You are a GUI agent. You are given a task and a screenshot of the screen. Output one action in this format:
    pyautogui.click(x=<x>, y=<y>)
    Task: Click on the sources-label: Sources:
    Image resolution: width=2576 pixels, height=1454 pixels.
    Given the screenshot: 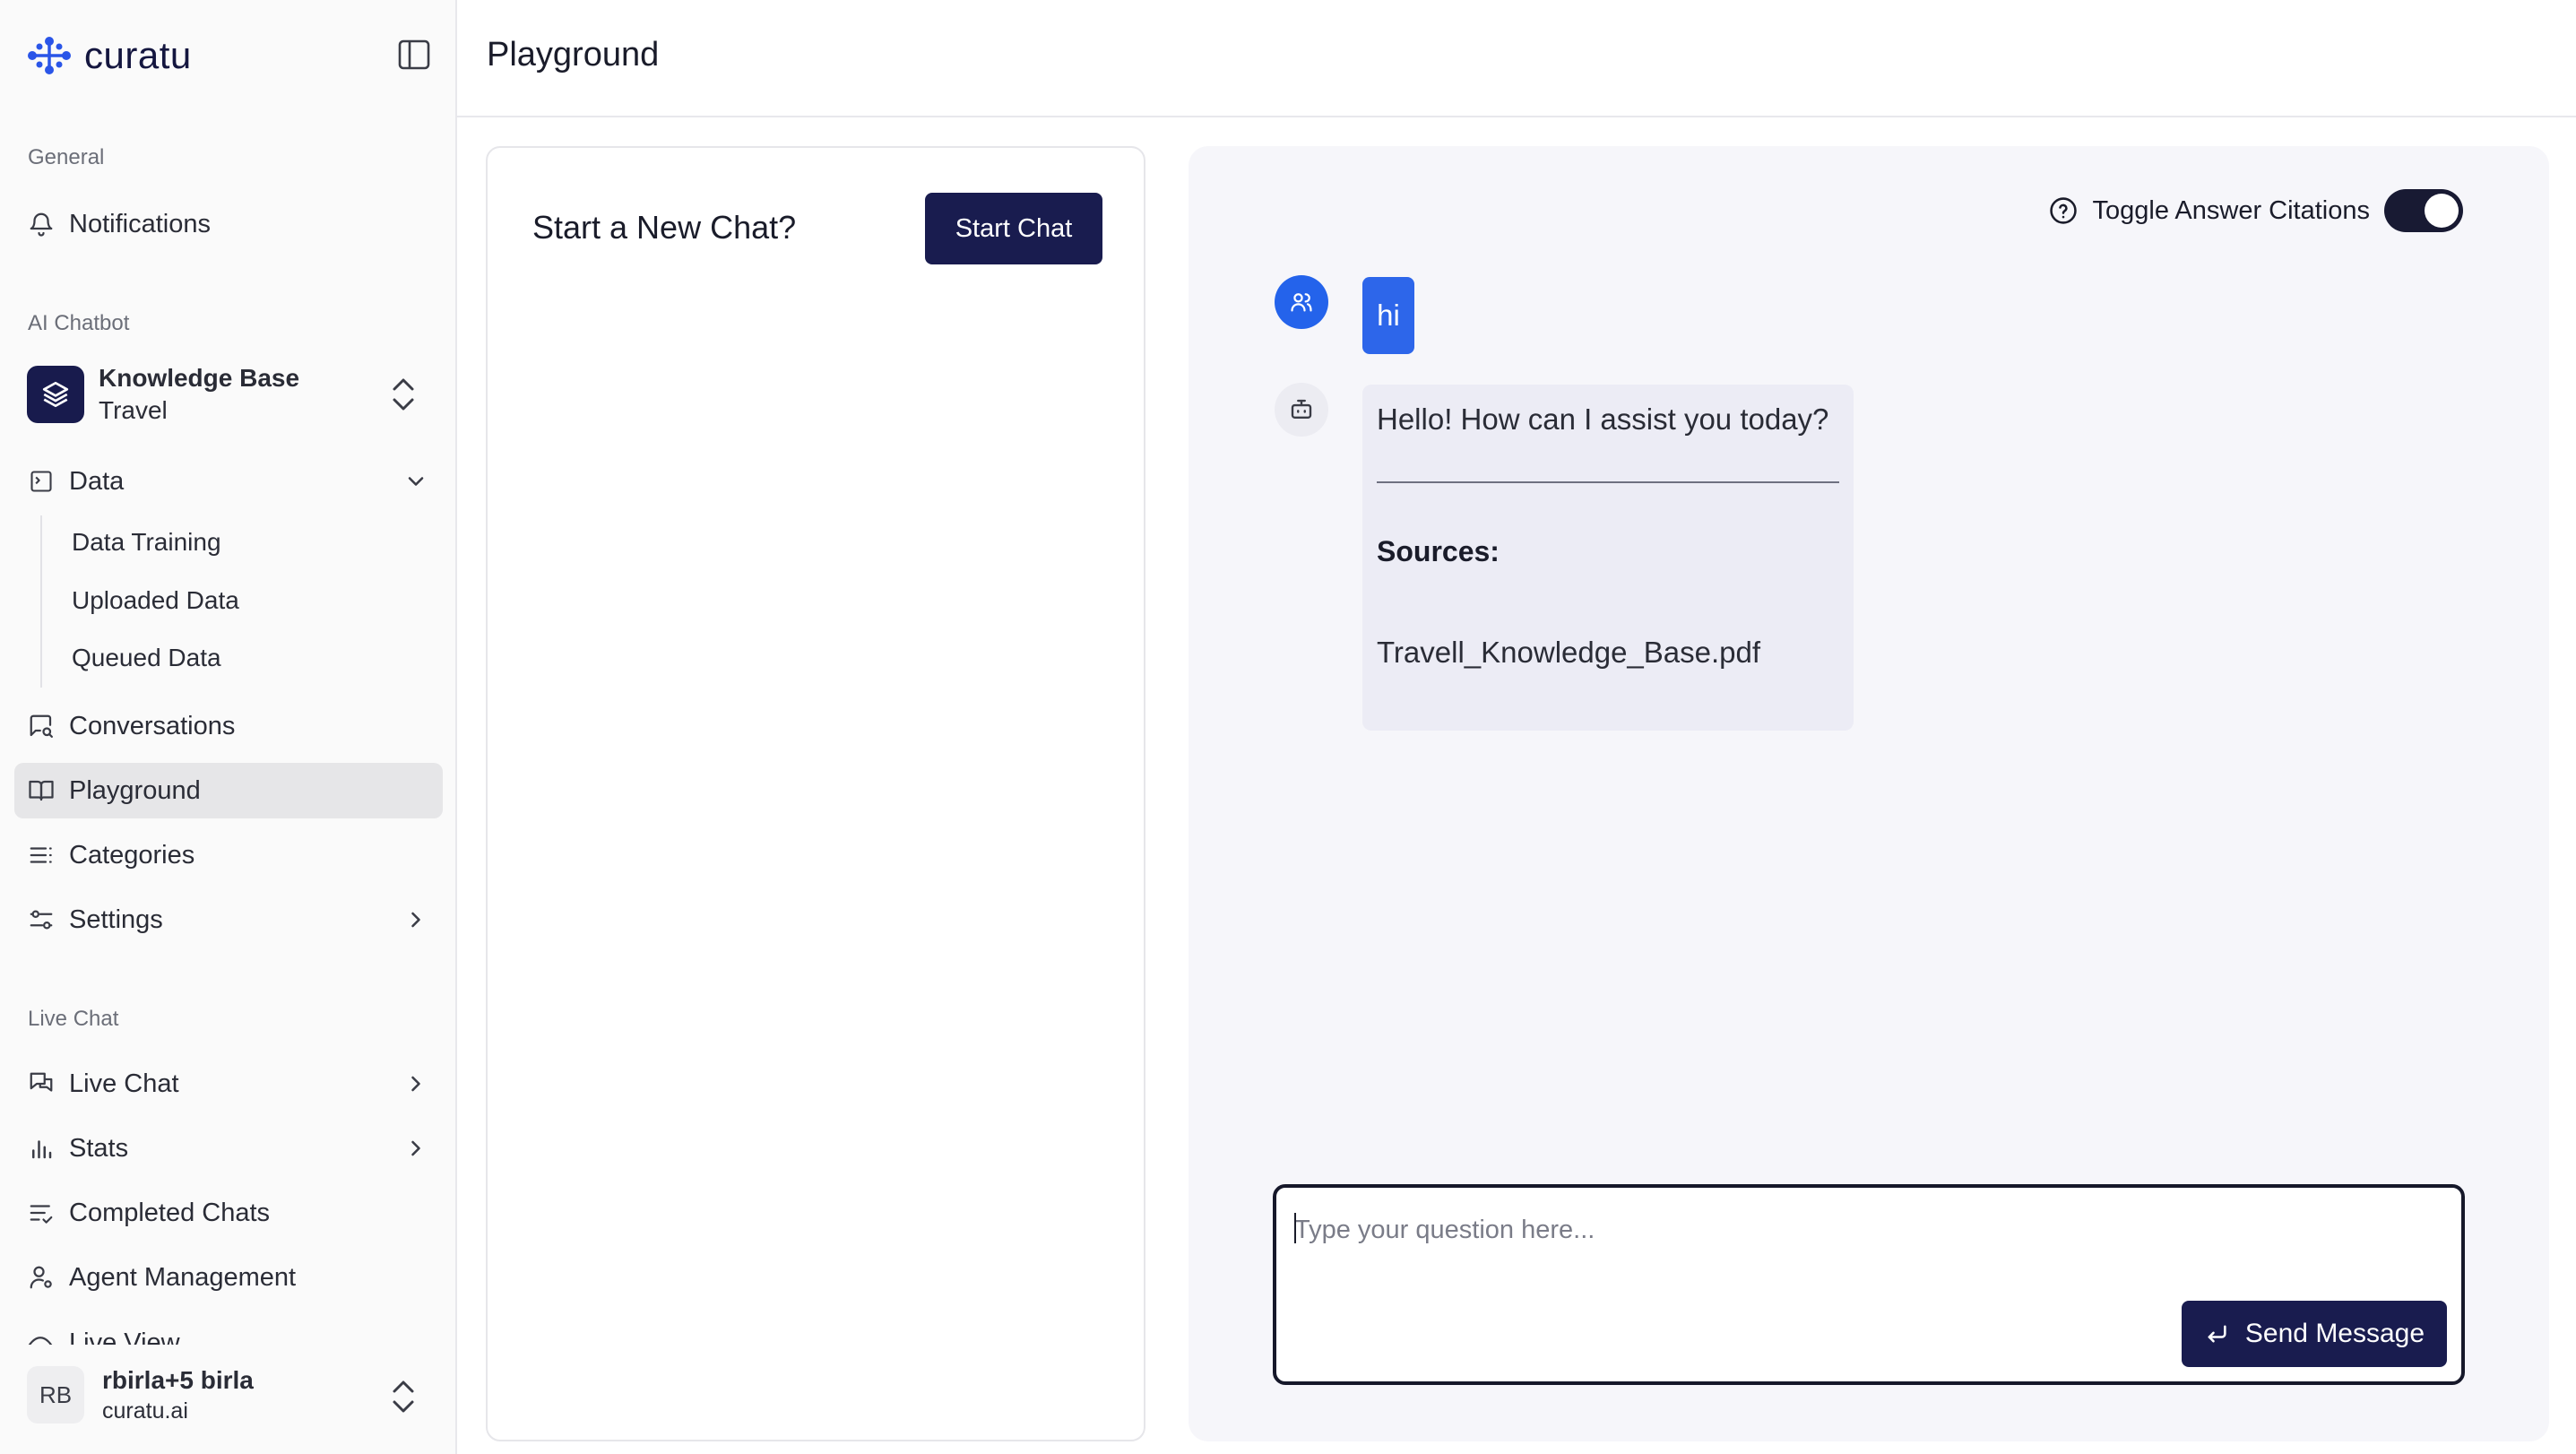 What is the action you would take?
    pyautogui.click(x=1438, y=551)
    